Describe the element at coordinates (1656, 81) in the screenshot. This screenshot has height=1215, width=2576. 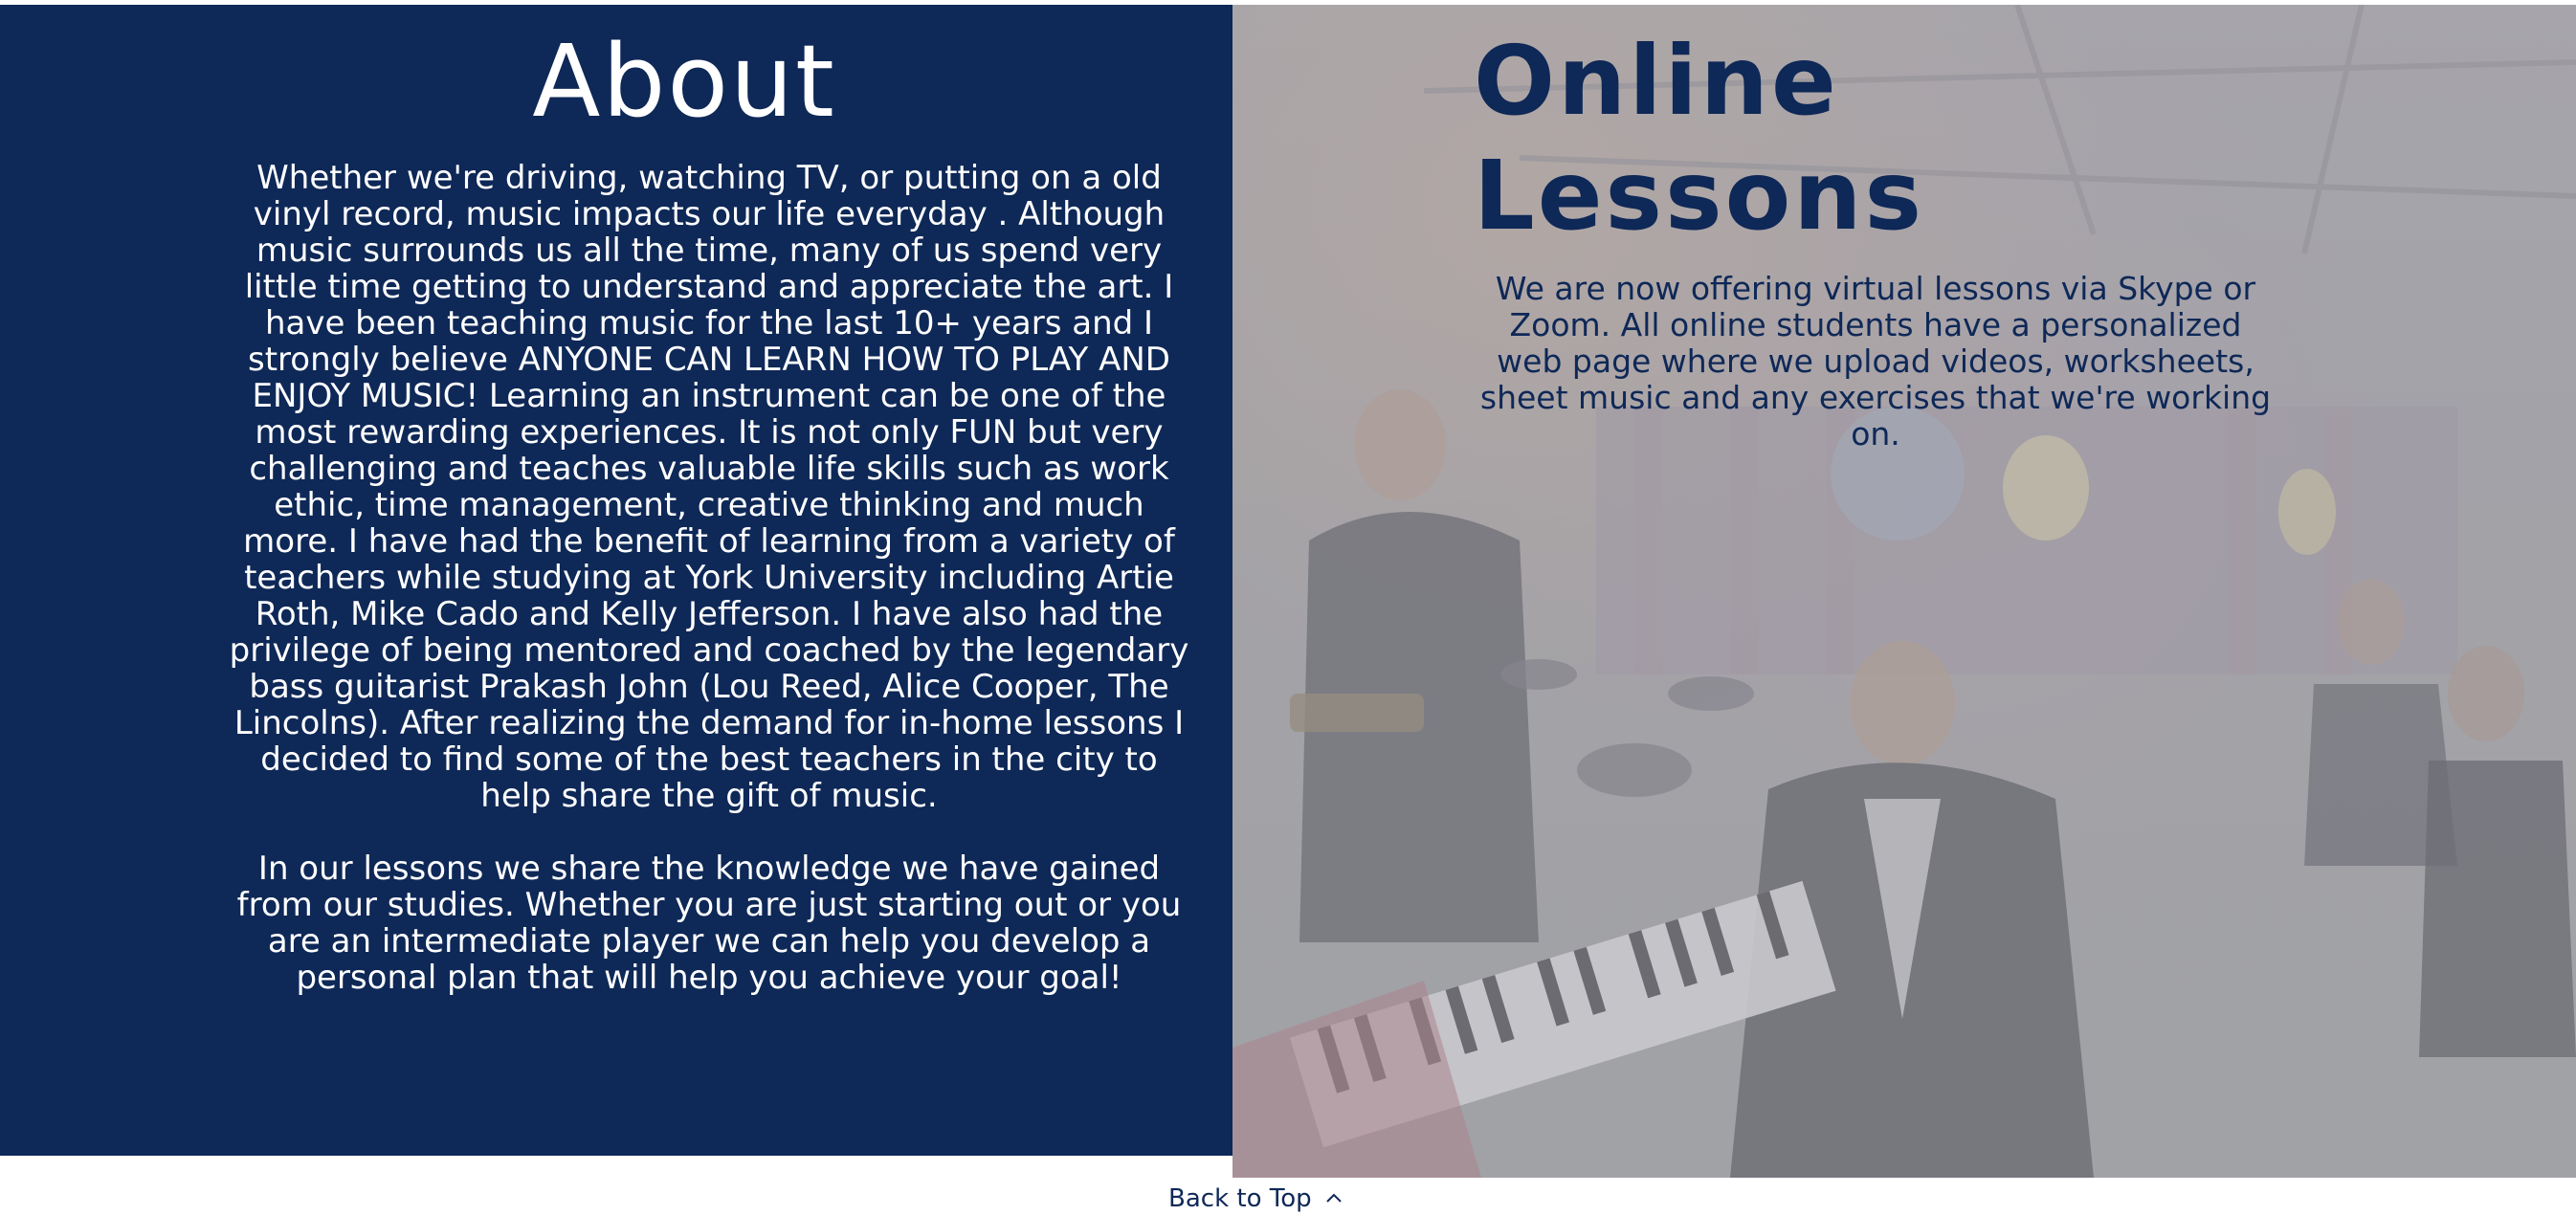
I see `online-title-line1: Online` at that location.